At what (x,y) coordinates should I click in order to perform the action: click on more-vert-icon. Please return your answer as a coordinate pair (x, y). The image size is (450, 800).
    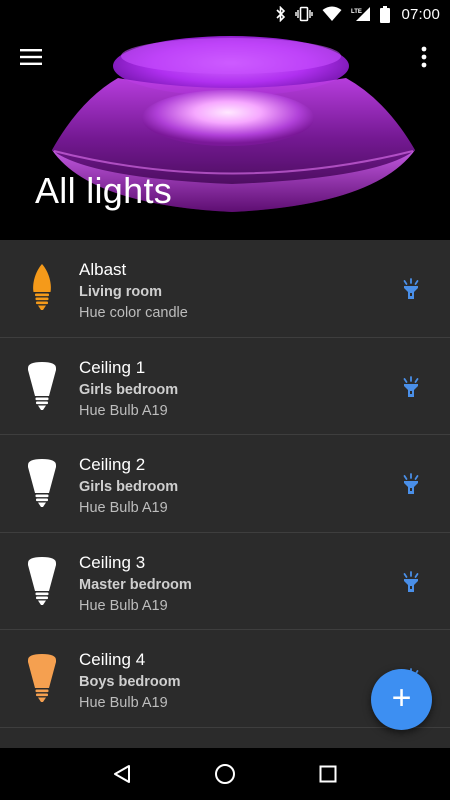
    Looking at the image, I should click on (424, 57).